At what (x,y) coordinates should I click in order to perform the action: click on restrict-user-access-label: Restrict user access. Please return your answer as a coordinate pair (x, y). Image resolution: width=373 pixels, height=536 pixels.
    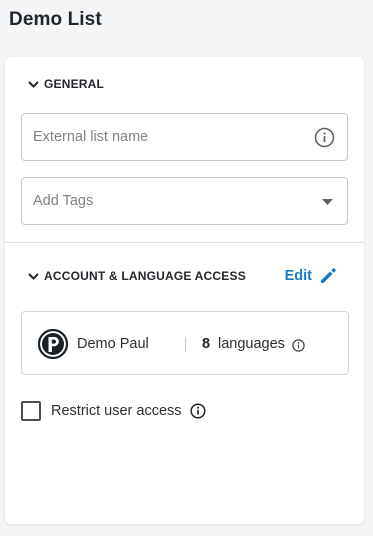
    Looking at the image, I should click on (116, 411).